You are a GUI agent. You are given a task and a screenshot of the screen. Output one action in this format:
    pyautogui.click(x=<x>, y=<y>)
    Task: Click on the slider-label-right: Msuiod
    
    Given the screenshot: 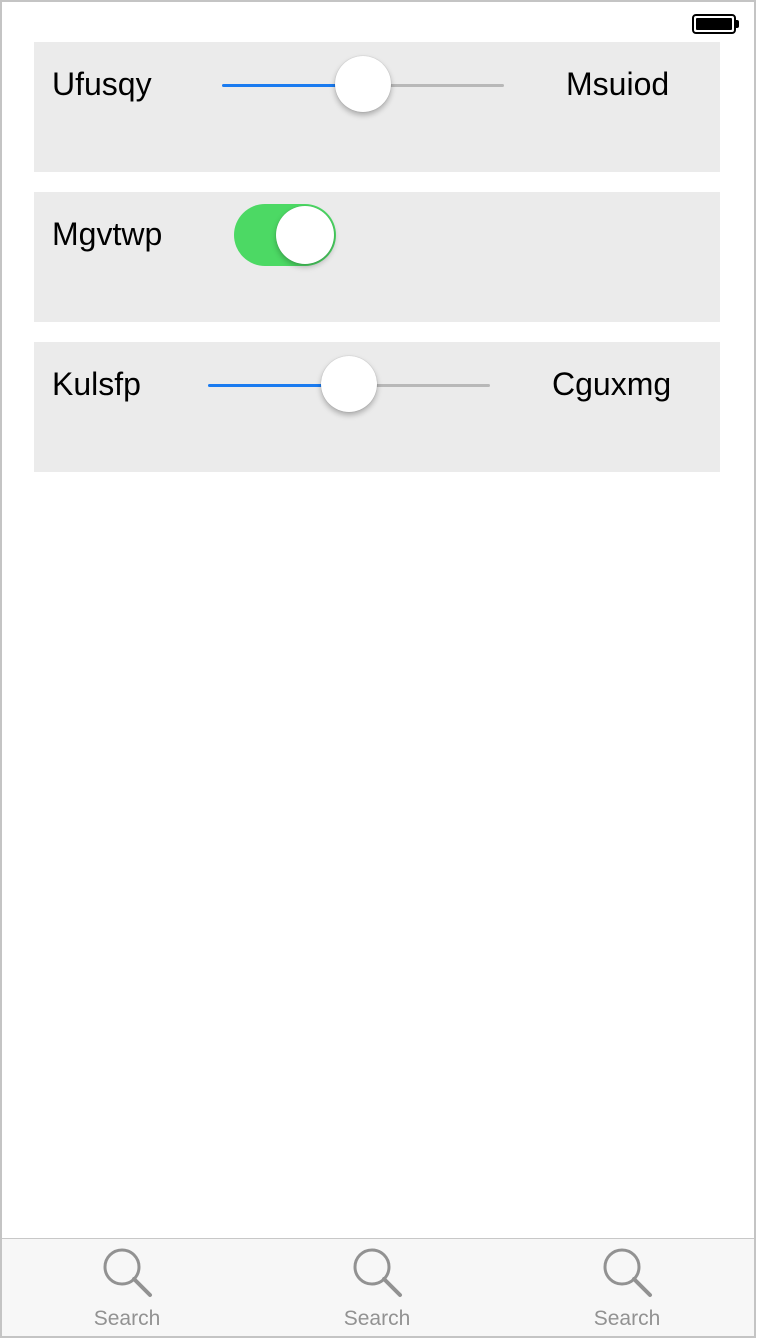 What is the action you would take?
    pyautogui.click(x=618, y=84)
    